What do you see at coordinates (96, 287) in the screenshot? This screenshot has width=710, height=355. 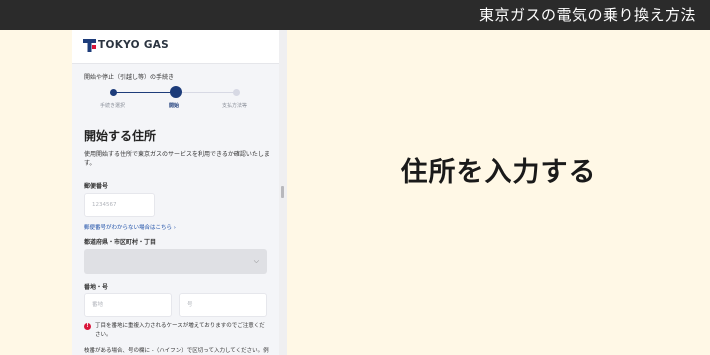 I see `address-number-label: 番地・号` at bounding box center [96, 287].